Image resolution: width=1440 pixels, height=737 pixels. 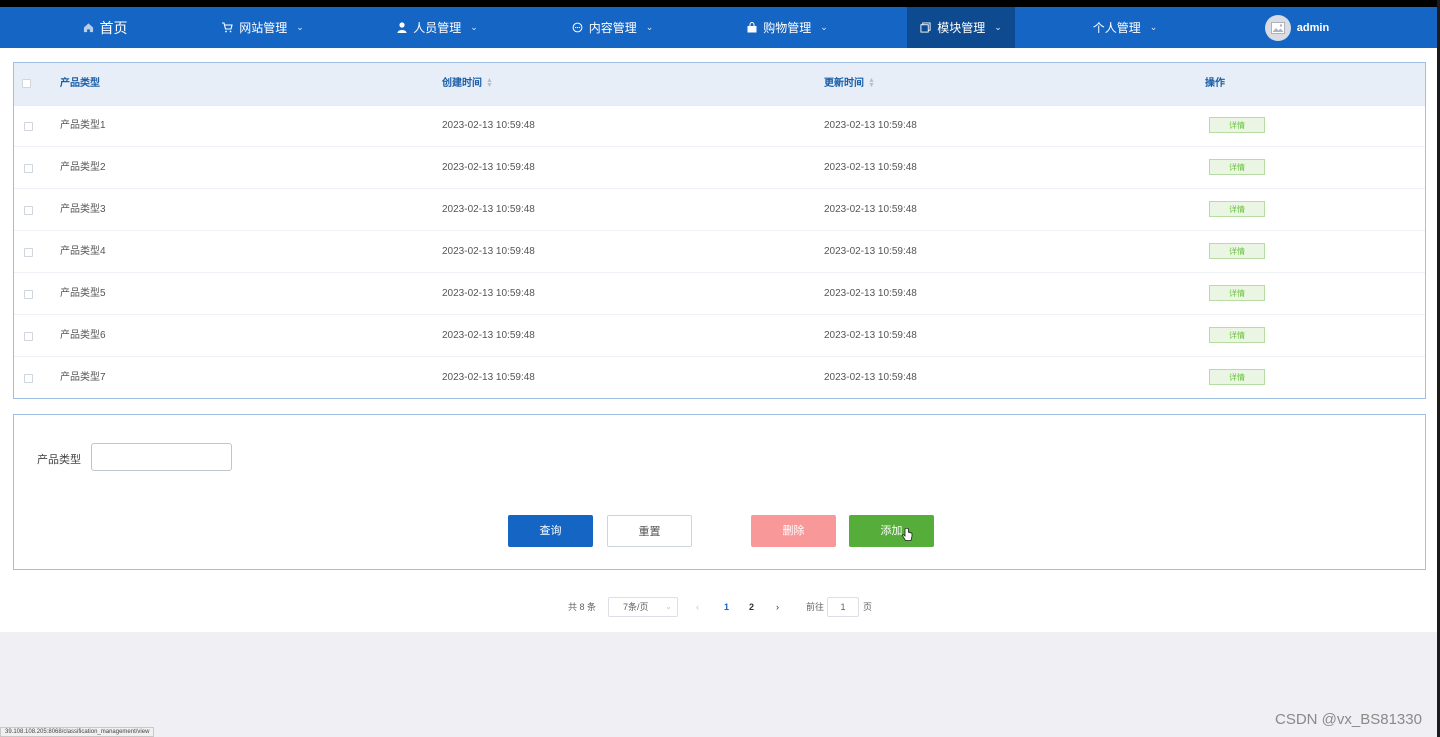 I want to click on nav-shopping-management: 购物管理 ⌄, so click(x=787, y=27).